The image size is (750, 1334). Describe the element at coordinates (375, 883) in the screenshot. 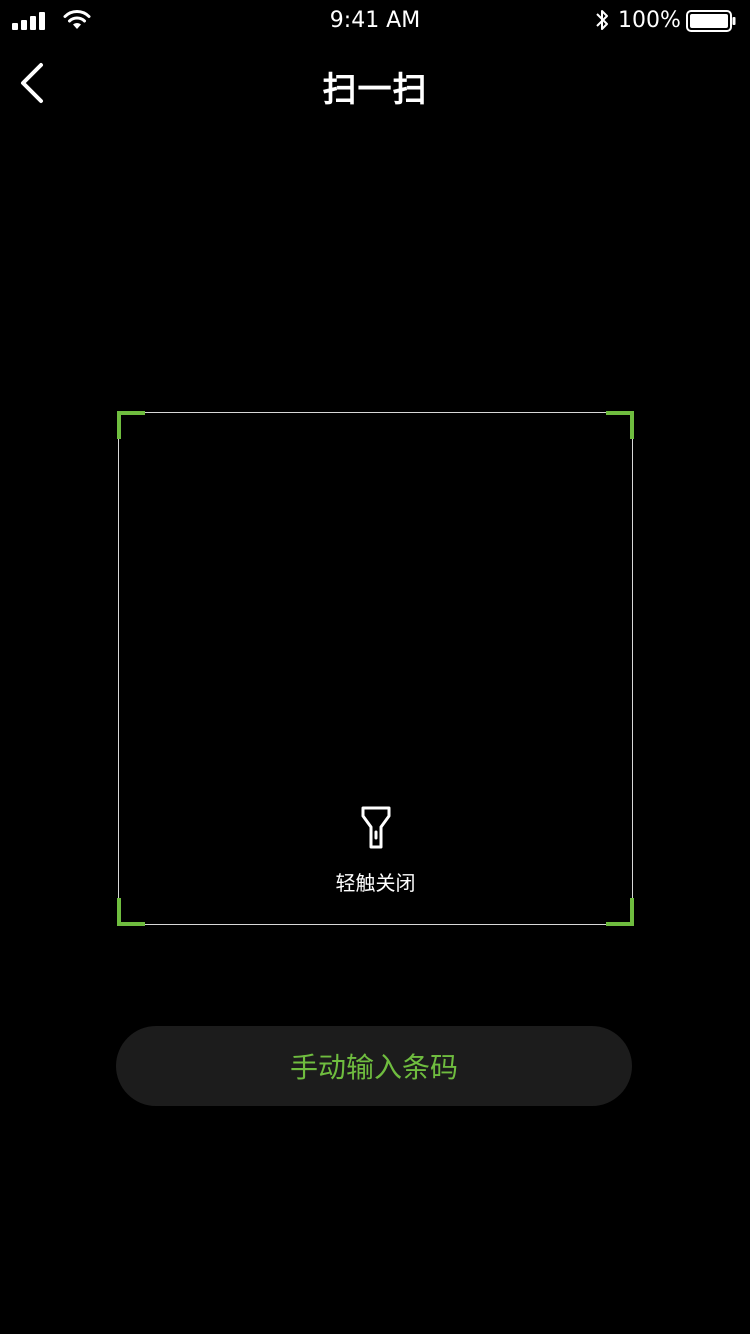

I see `flashlight-label: 轻触关闭` at that location.